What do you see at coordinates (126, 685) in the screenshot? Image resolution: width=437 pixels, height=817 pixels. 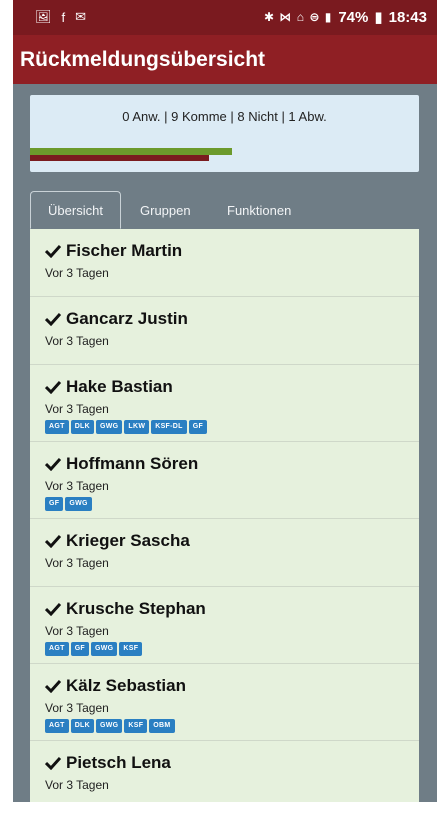 I see `person-name-text: Kälz Sebastian` at bounding box center [126, 685].